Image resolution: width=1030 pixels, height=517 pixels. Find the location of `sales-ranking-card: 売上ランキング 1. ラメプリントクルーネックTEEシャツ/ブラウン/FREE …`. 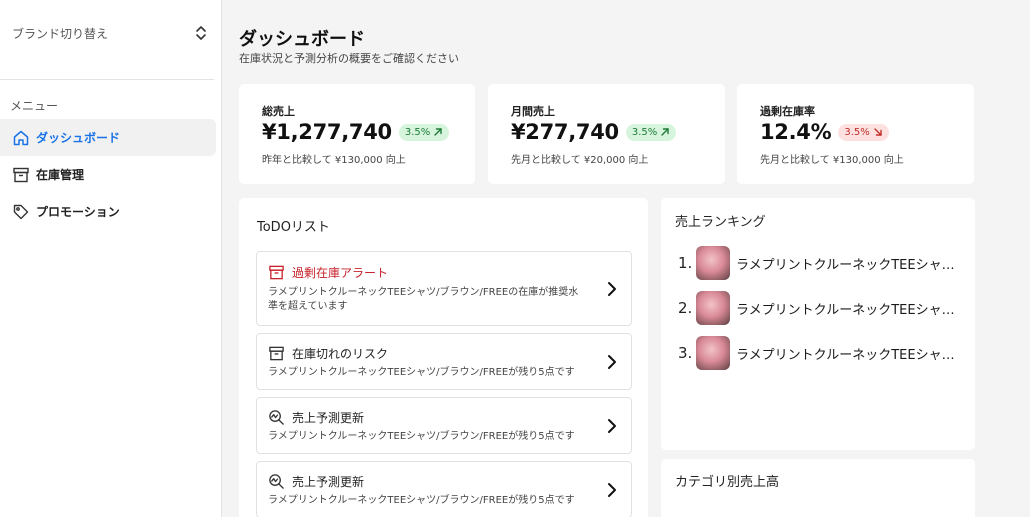

sales-ranking-card: 売上ランキング 1. ラメプリントクルーネックTEEシャツ/ブラウン/FREE … is located at coordinates (818, 324).